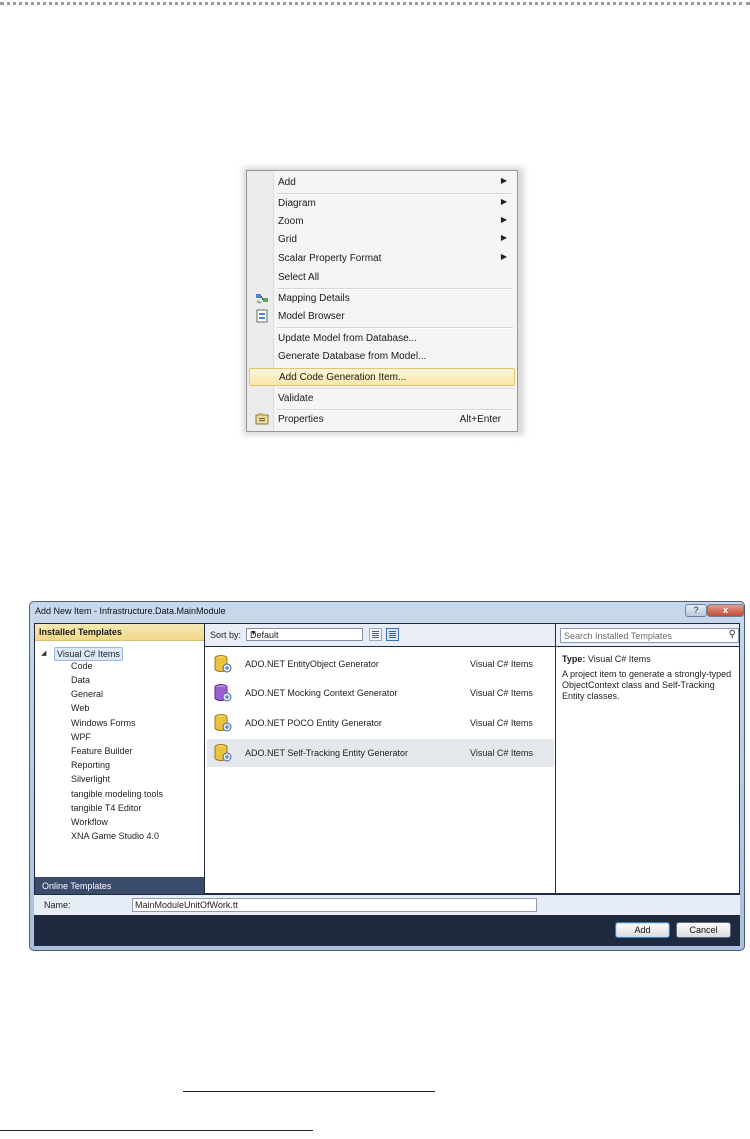 Image resolution: width=750 pixels, height=1139 pixels. What do you see at coordinates (119, 632) in the screenshot?
I see `installed-templates-header: Installed Templates` at bounding box center [119, 632].